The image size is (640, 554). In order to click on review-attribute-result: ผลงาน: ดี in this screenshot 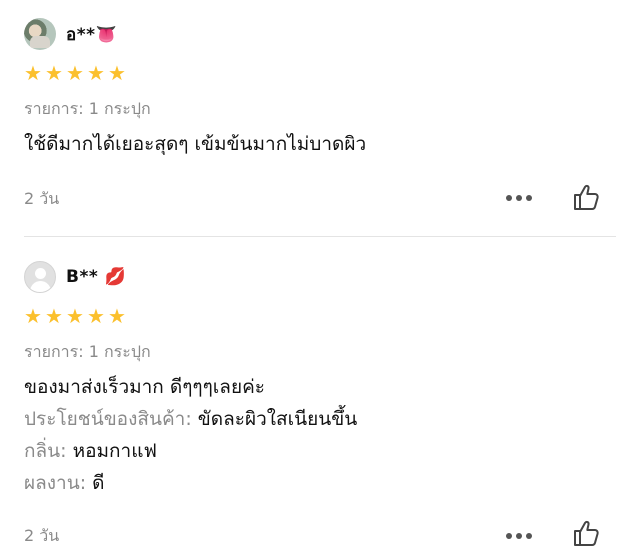, I will do `click(190, 483)`.